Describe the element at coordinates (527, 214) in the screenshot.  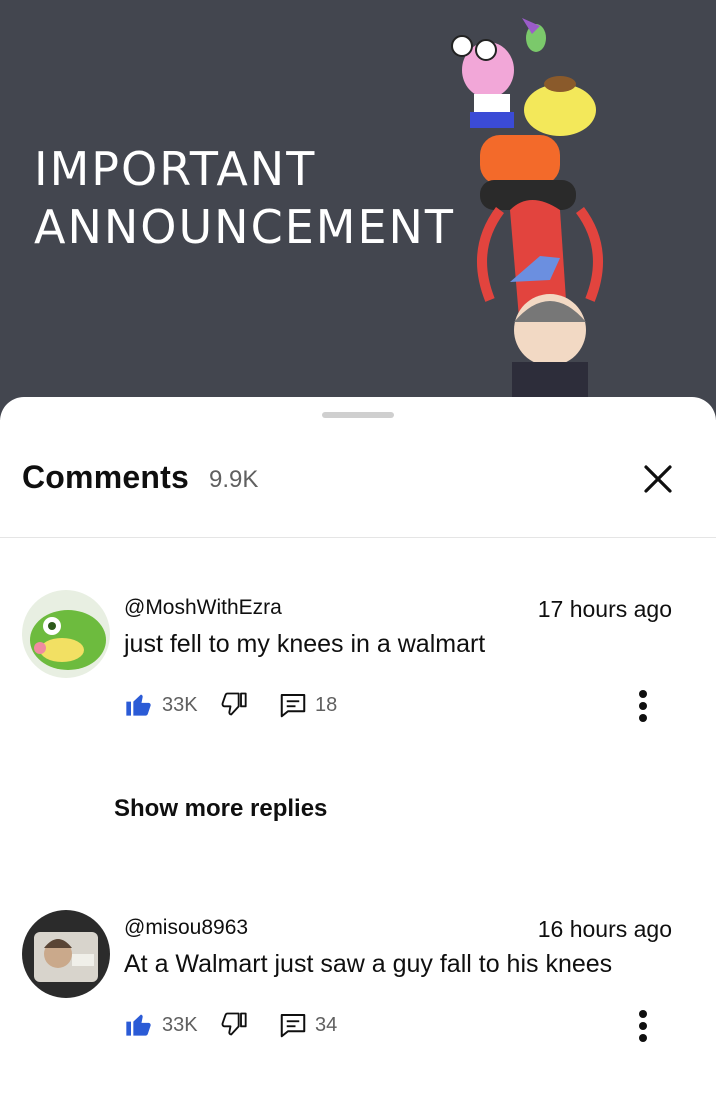
I see `cartoon-characters-illustration` at that location.